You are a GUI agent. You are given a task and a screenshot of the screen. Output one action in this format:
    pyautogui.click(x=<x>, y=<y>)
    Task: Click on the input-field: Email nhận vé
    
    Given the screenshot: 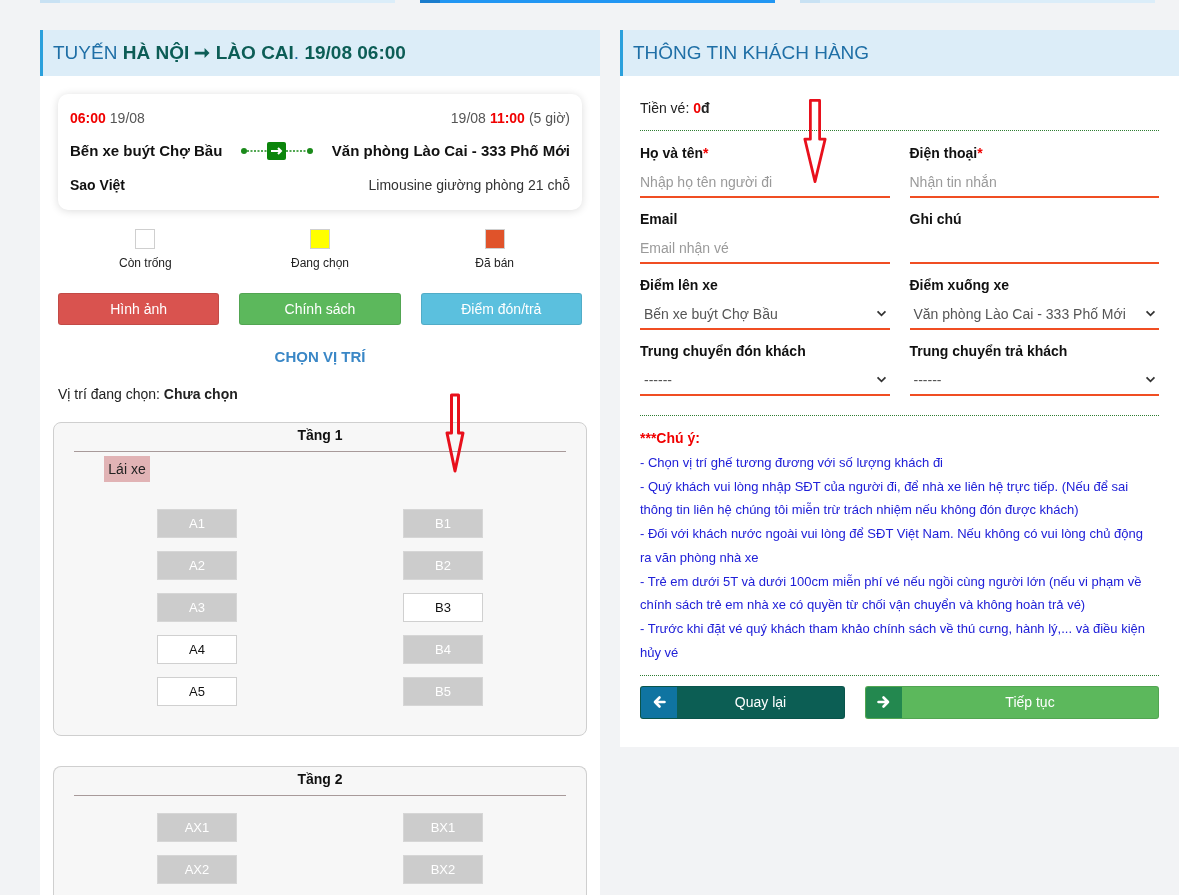 What is the action you would take?
    pyautogui.click(x=765, y=246)
    